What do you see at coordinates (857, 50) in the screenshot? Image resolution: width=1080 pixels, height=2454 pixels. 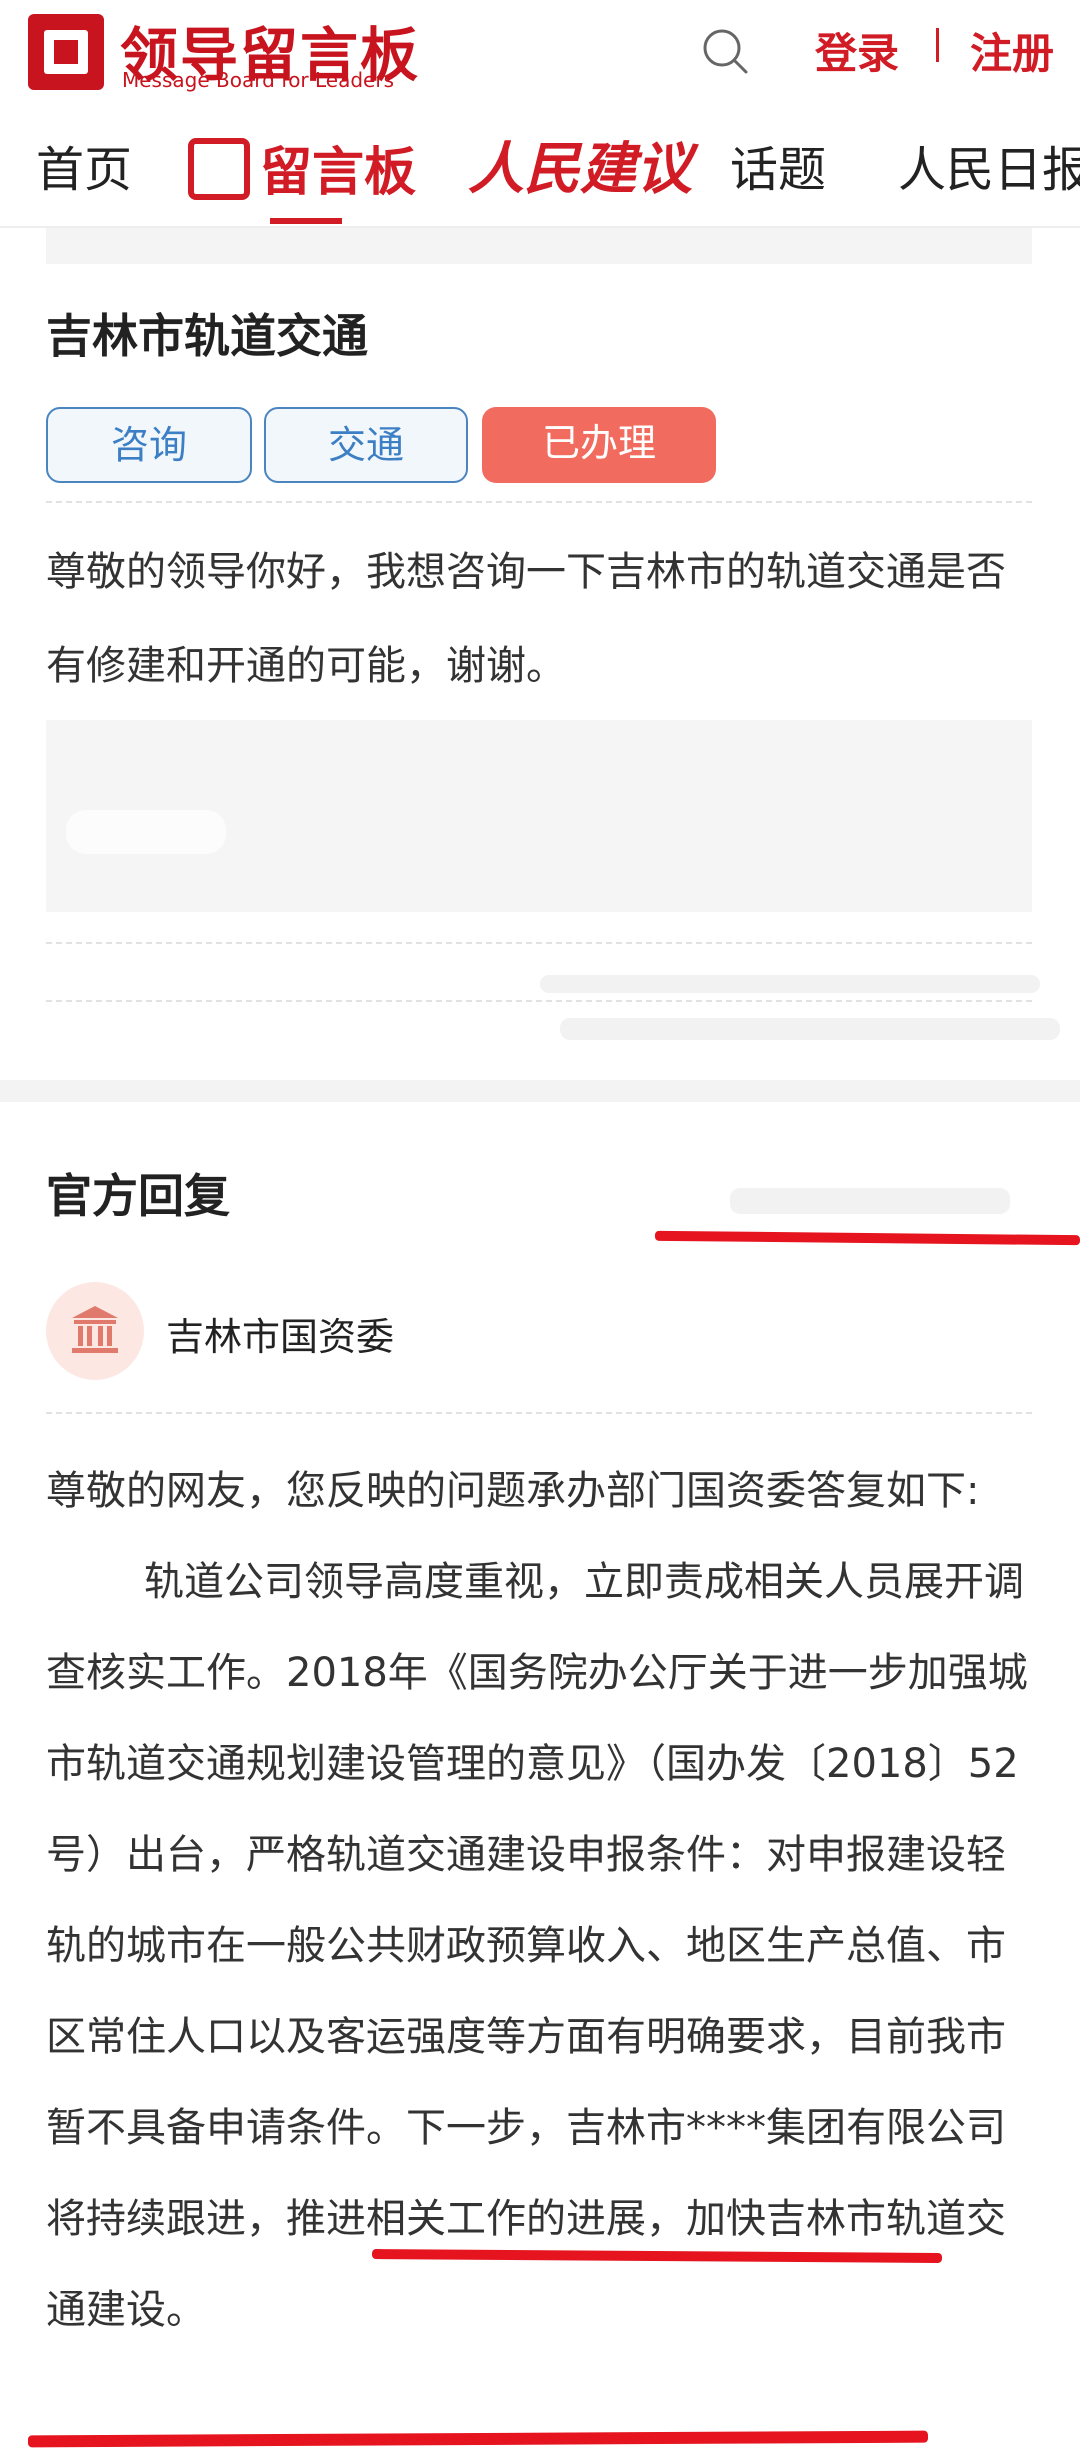 I see `login-link: 登录` at bounding box center [857, 50].